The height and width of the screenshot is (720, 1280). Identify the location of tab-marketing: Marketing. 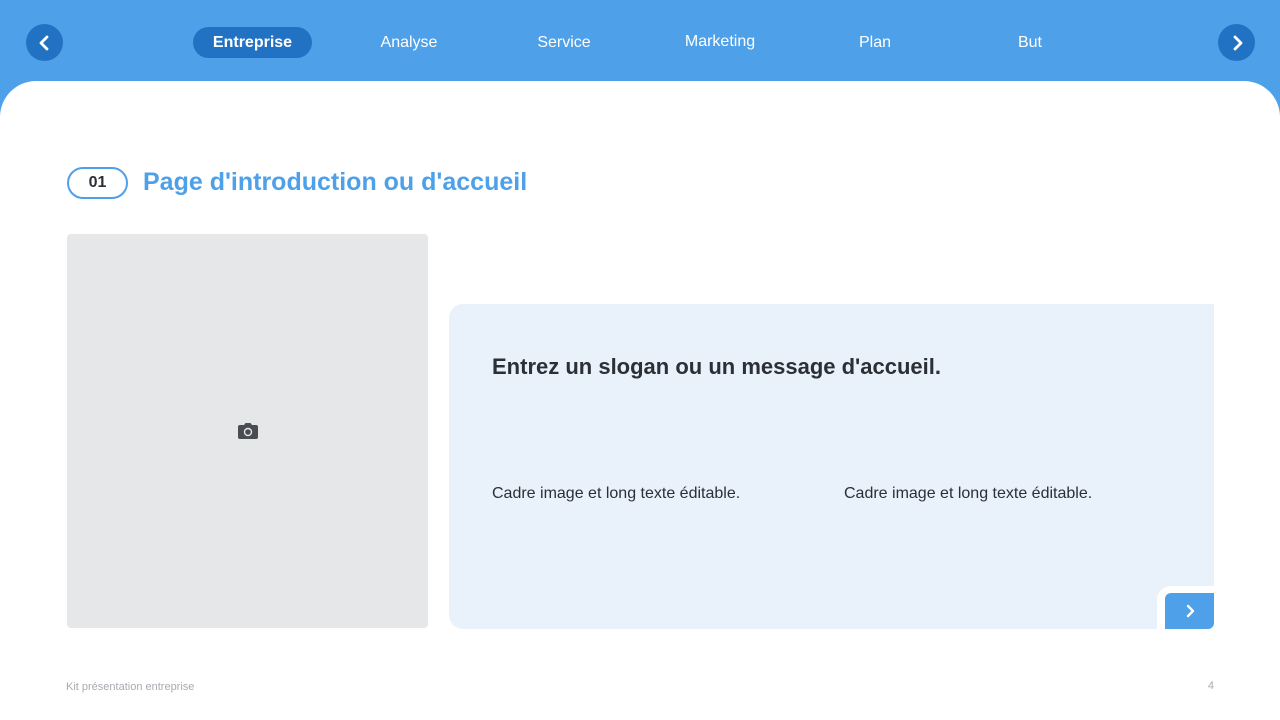
(720, 41).